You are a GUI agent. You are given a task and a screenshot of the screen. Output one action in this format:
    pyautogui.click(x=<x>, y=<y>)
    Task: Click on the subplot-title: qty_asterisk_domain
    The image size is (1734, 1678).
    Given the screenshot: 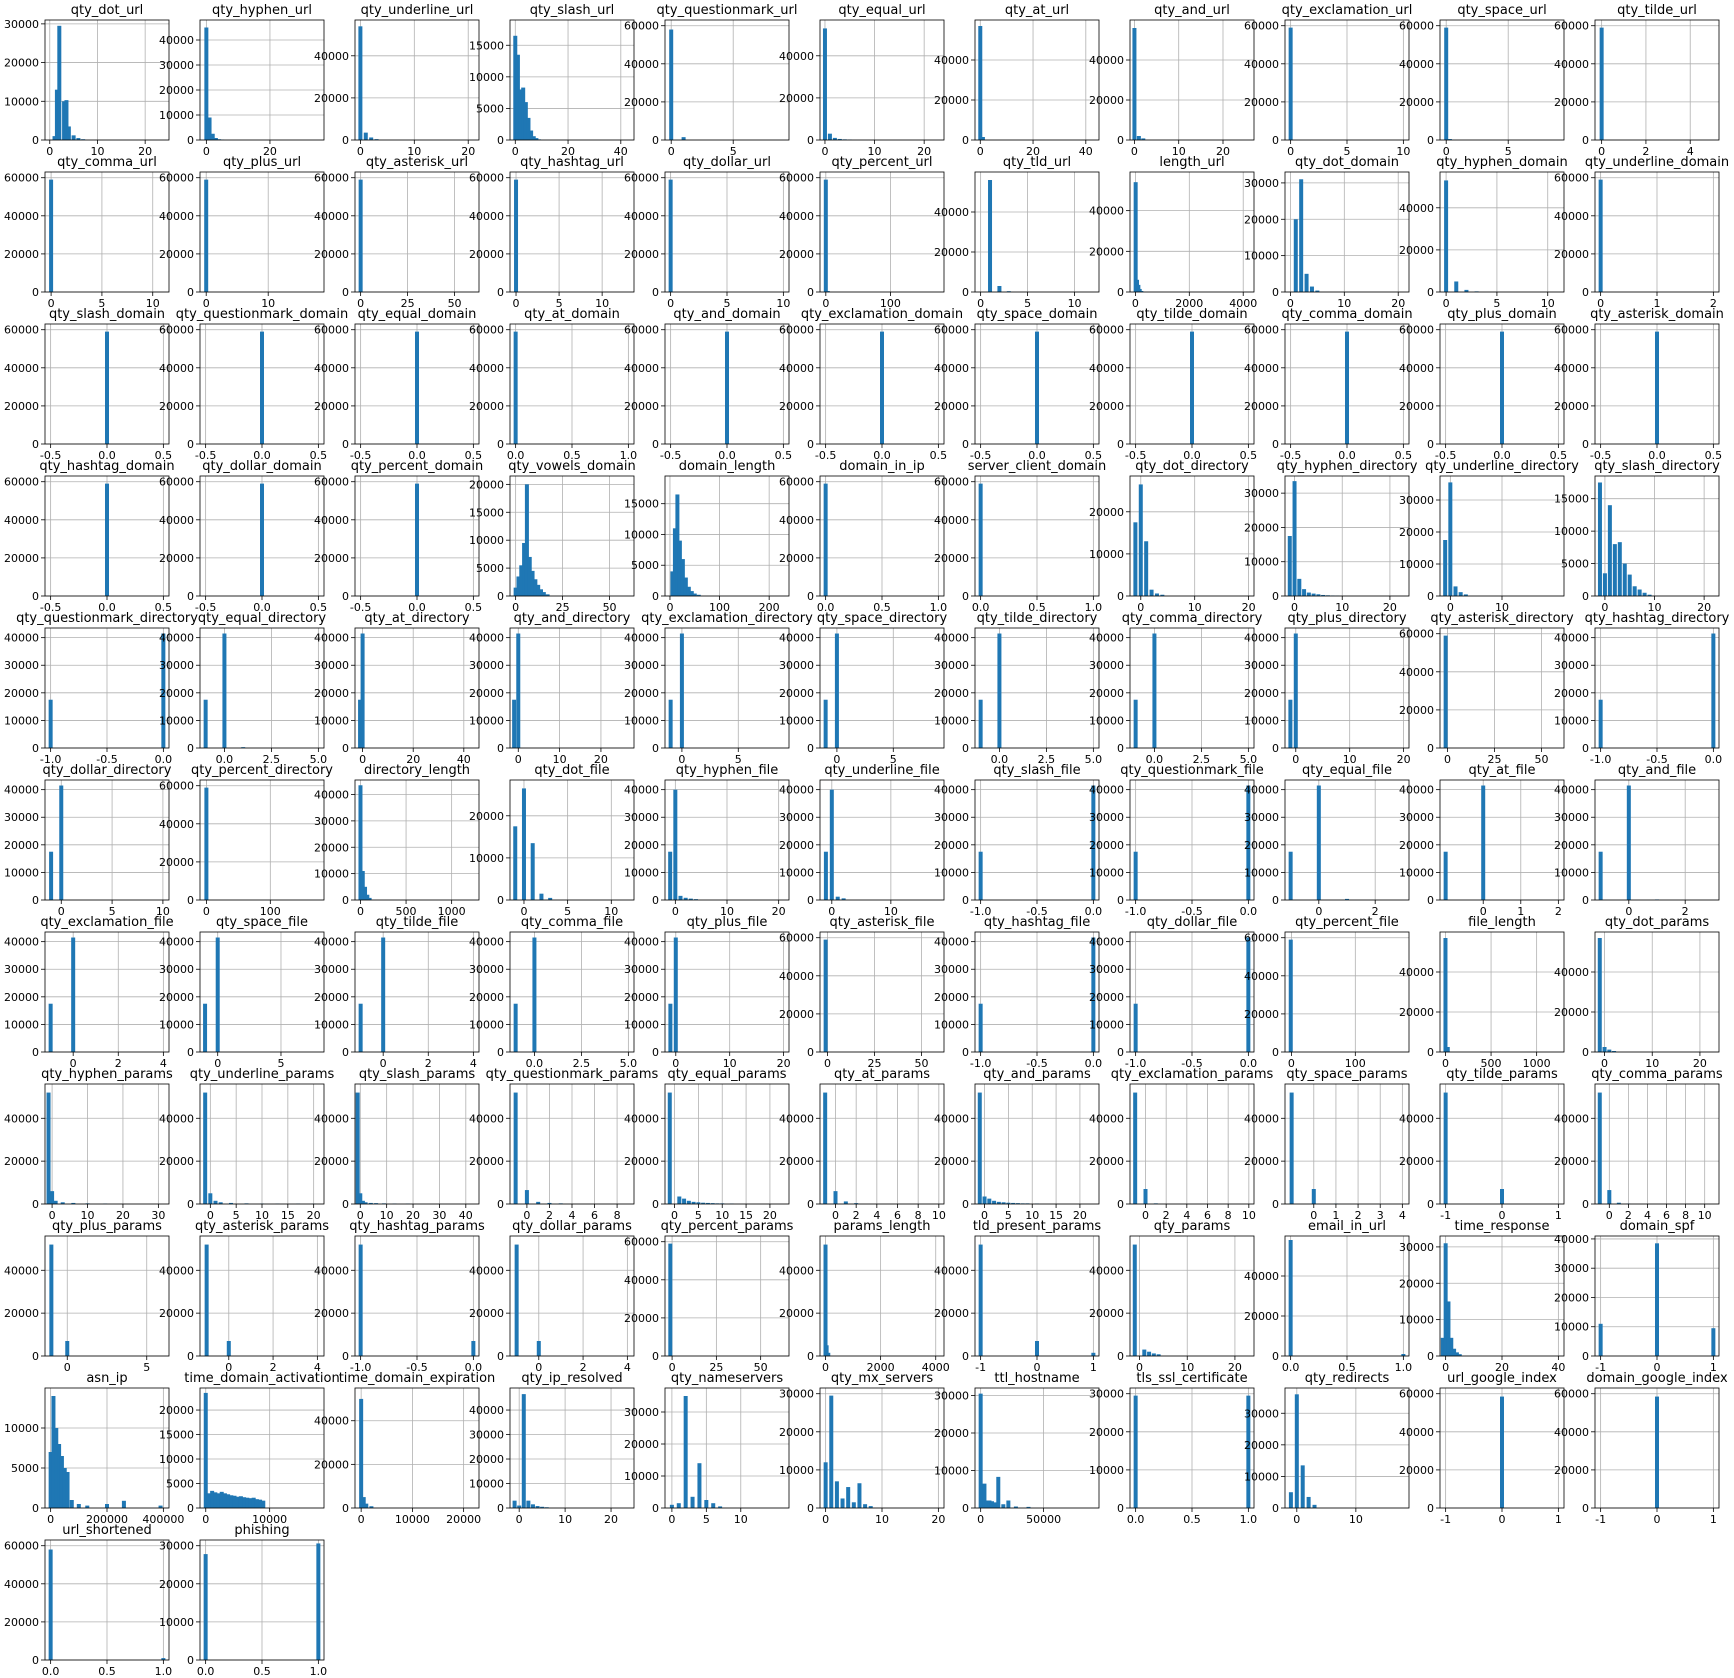 What is the action you would take?
    pyautogui.click(x=1657, y=314)
    